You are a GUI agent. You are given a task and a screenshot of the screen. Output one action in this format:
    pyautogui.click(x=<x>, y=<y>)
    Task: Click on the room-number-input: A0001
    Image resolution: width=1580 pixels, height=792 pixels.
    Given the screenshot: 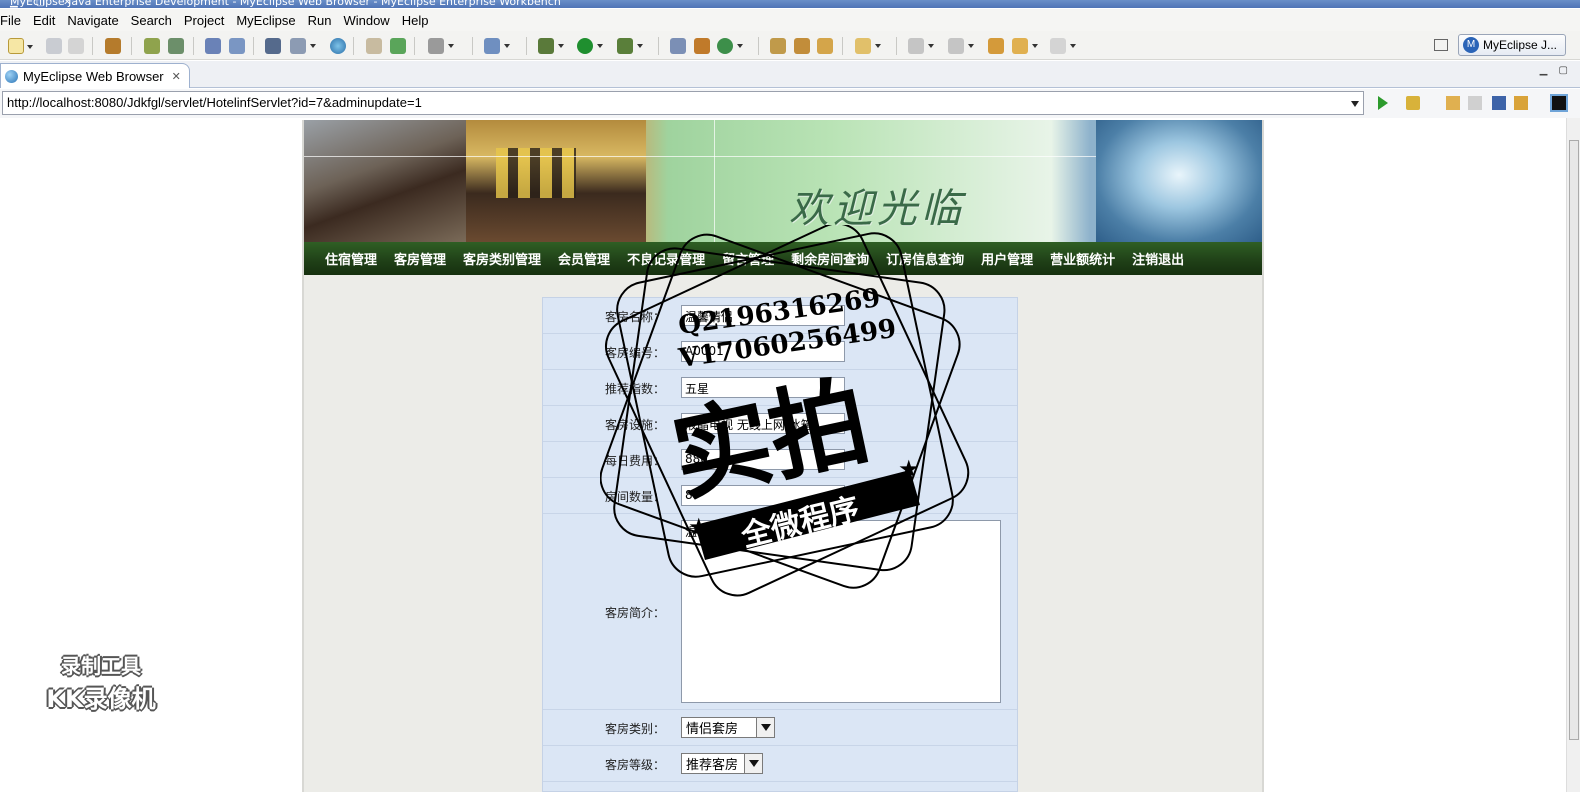 What is the action you would take?
    pyautogui.click(x=763, y=351)
    